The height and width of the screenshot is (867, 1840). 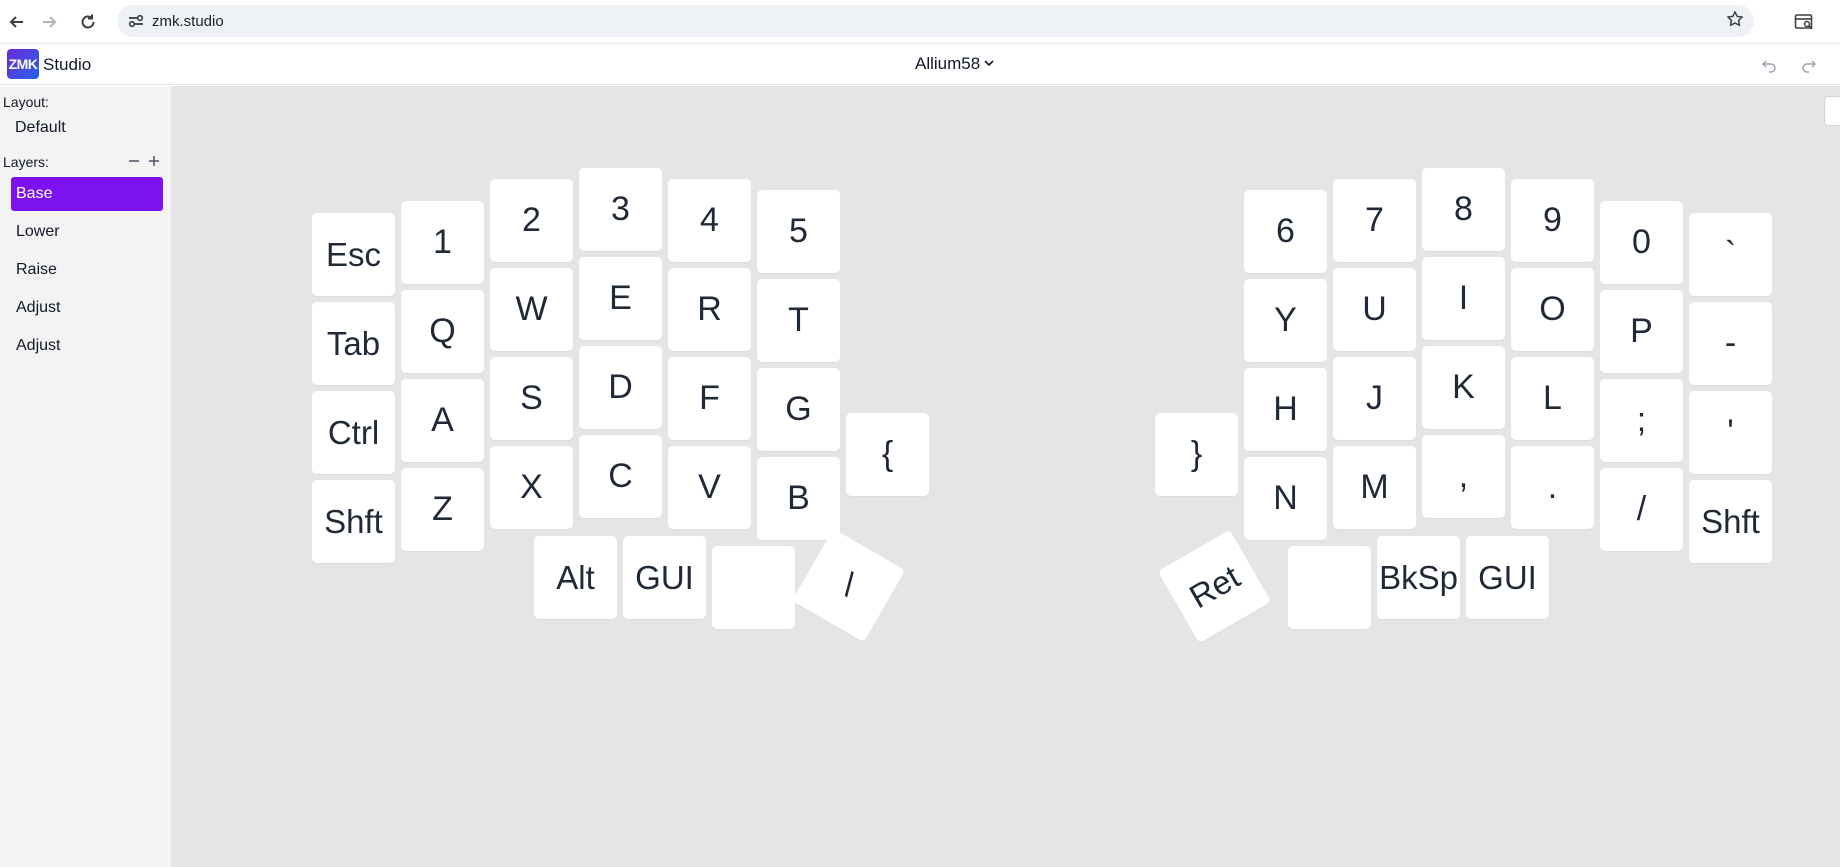 What do you see at coordinates (1730, 432) in the screenshot?
I see `key-quote: '` at bounding box center [1730, 432].